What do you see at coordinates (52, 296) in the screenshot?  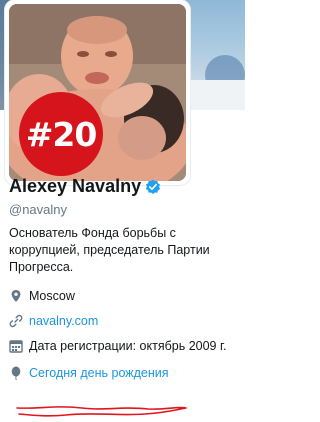 I see `profile-location-text: Moscow` at bounding box center [52, 296].